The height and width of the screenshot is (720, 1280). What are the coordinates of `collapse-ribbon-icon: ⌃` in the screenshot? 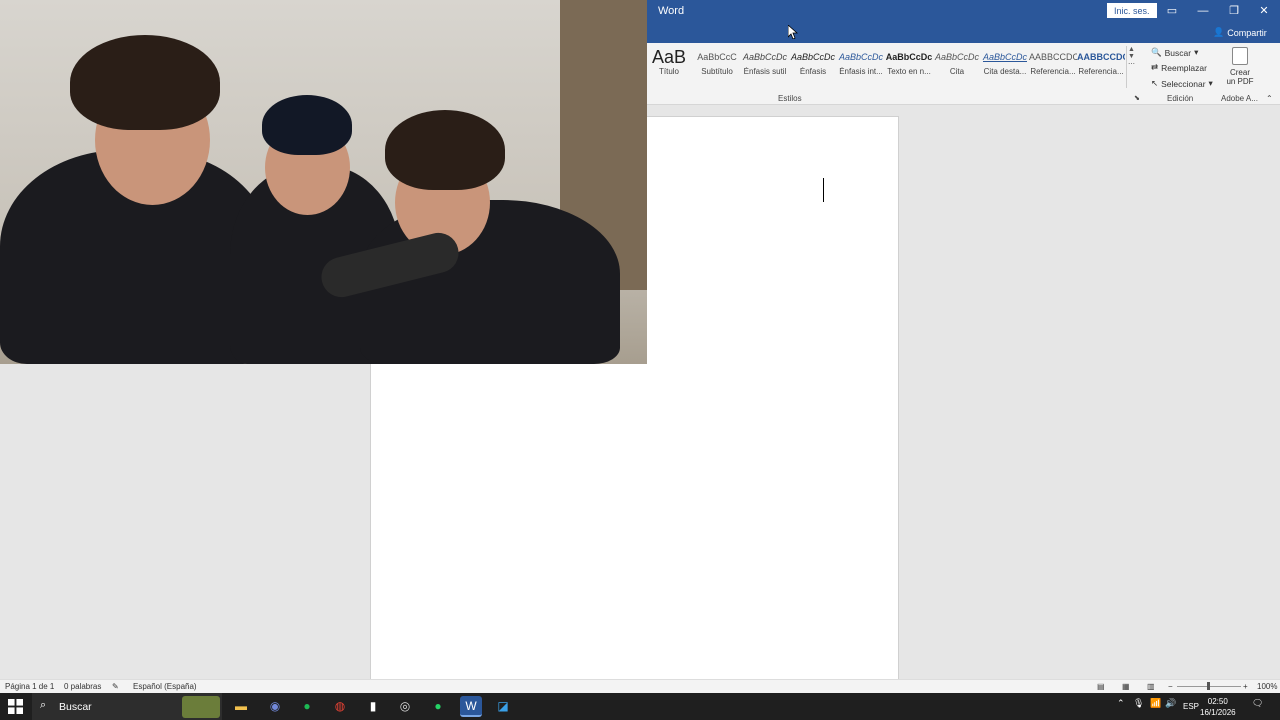 It's located at (1269, 98).